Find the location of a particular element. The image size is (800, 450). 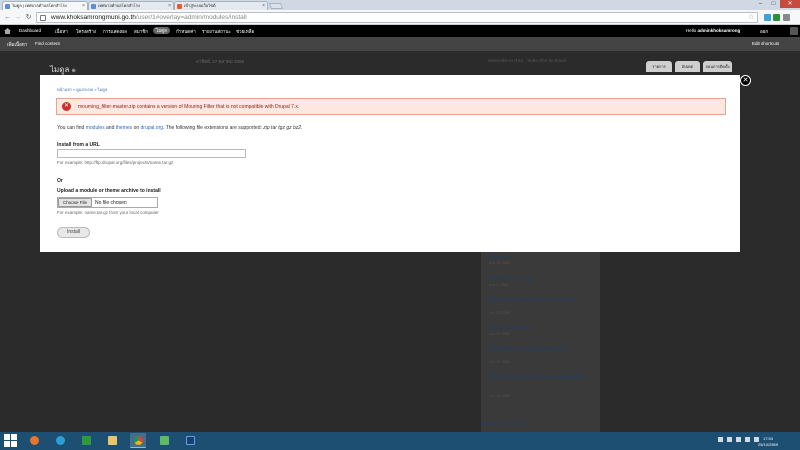

browser-tab: เทศบาลตำบลโคกสำโรง × is located at coordinates (131, 5).